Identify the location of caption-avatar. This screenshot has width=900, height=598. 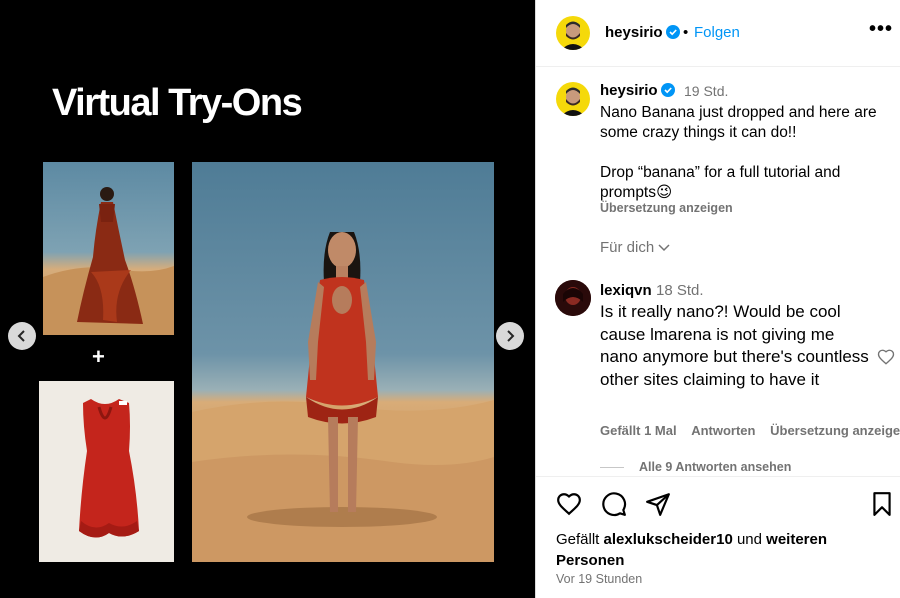
(573, 99).